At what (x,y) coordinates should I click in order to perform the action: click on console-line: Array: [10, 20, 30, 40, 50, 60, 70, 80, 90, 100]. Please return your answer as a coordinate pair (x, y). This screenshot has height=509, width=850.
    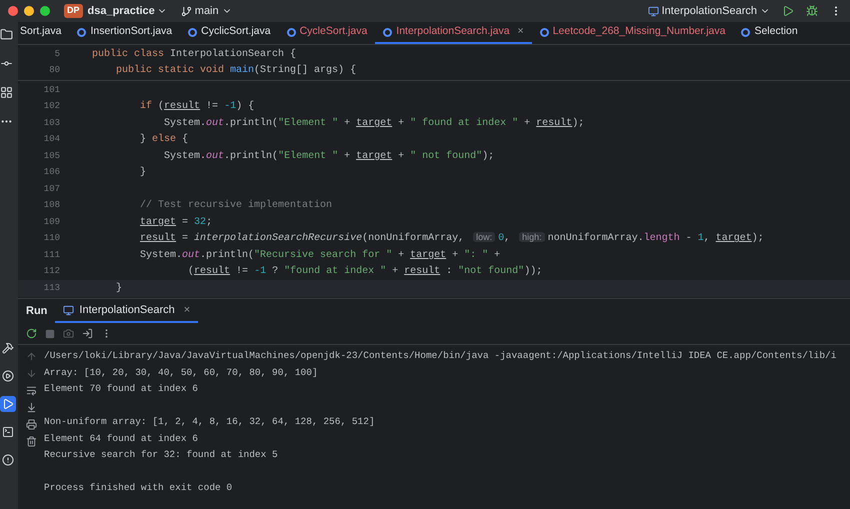
    Looking at the image, I should click on (181, 373).